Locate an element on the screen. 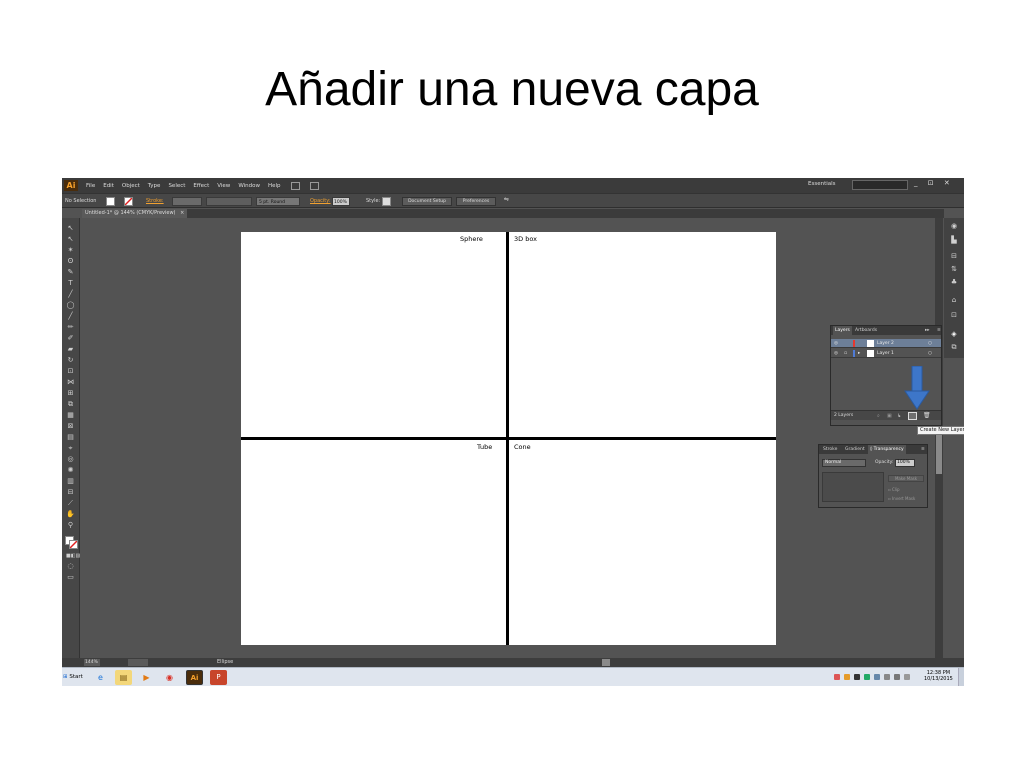 The height and width of the screenshot is (768, 1024). brush-definition: 5 pt. Round is located at coordinates (278, 201).